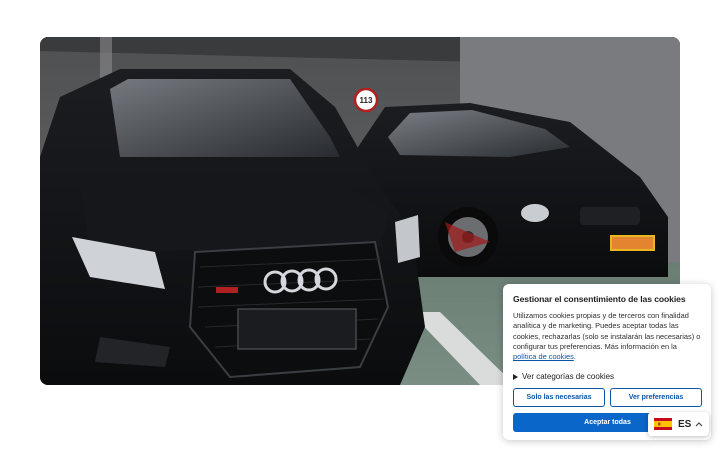  I want to click on necessary-only-button: Solo las necesarias, so click(559, 398).